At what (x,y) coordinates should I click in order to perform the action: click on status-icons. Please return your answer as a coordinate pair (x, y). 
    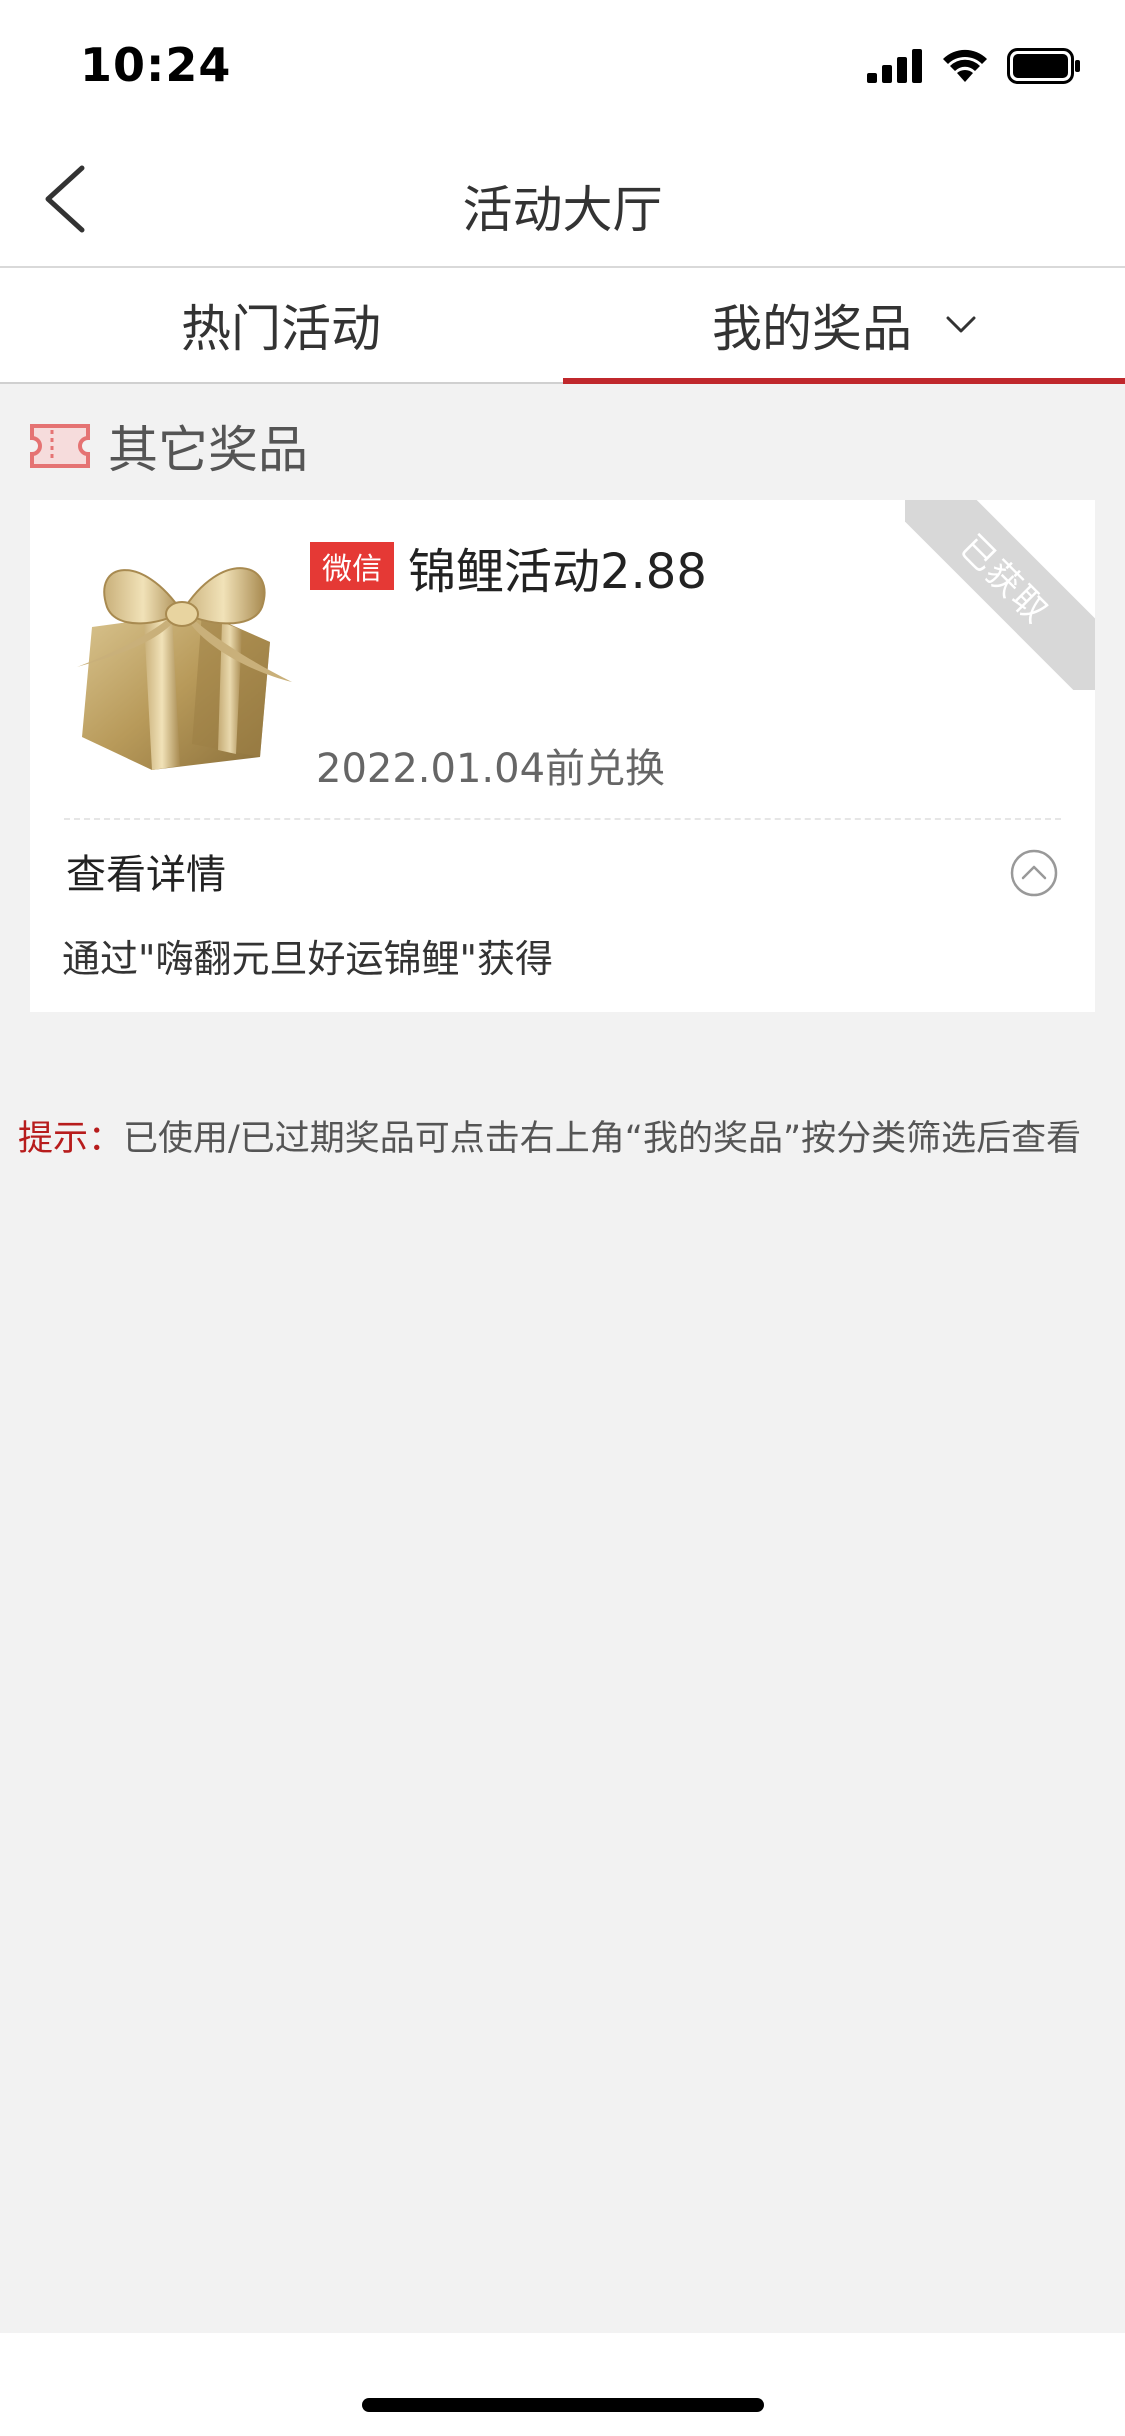
    Looking at the image, I should click on (974, 66).